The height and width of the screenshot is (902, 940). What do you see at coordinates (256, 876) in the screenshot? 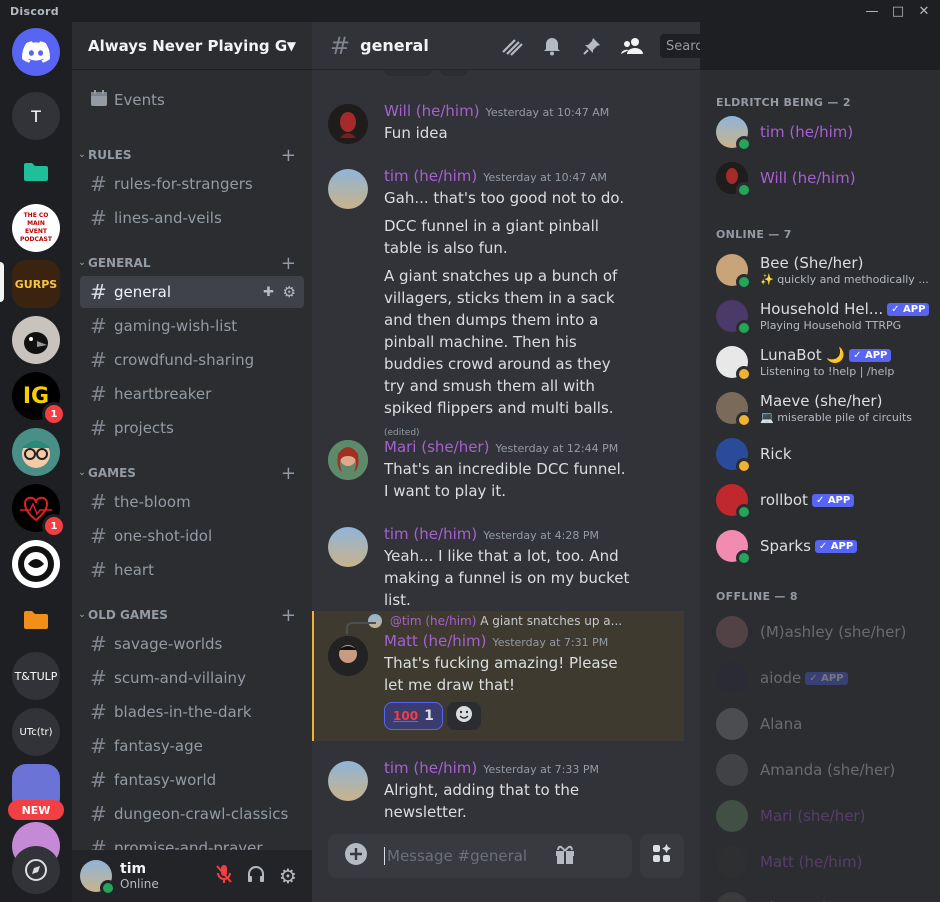
I see `headphones-icon` at bounding box center [256, 876].